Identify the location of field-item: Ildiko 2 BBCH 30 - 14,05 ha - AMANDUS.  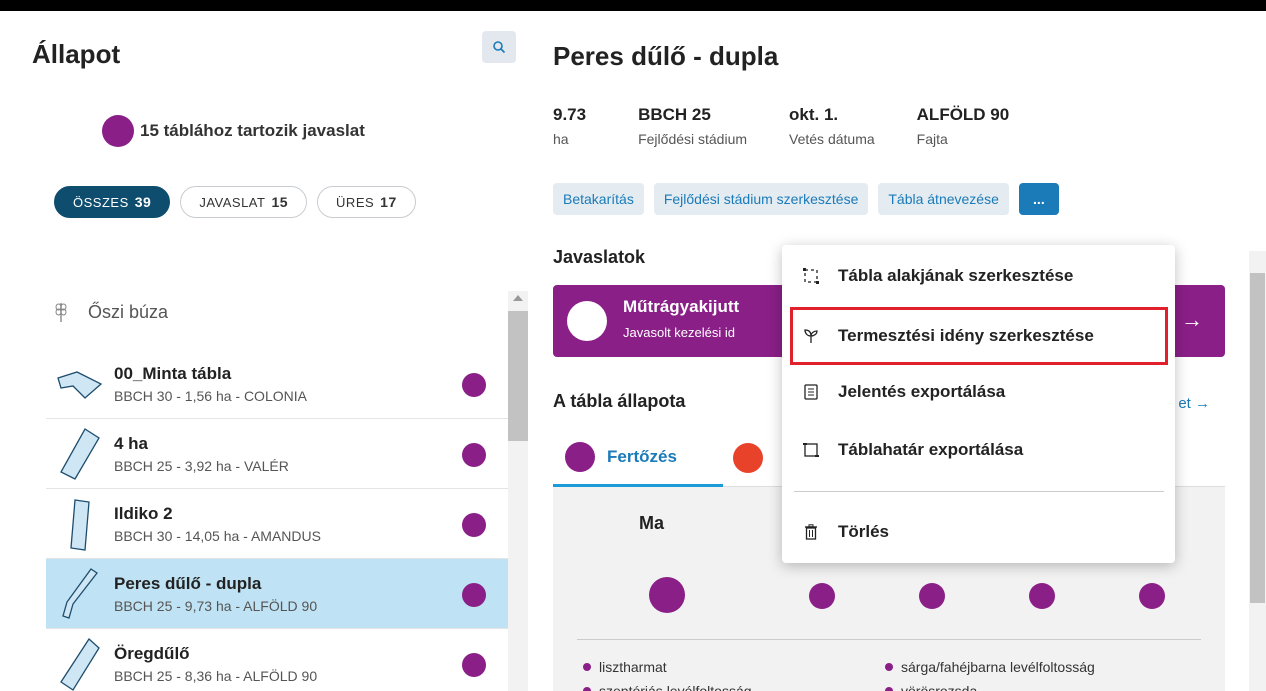
(277, 524).